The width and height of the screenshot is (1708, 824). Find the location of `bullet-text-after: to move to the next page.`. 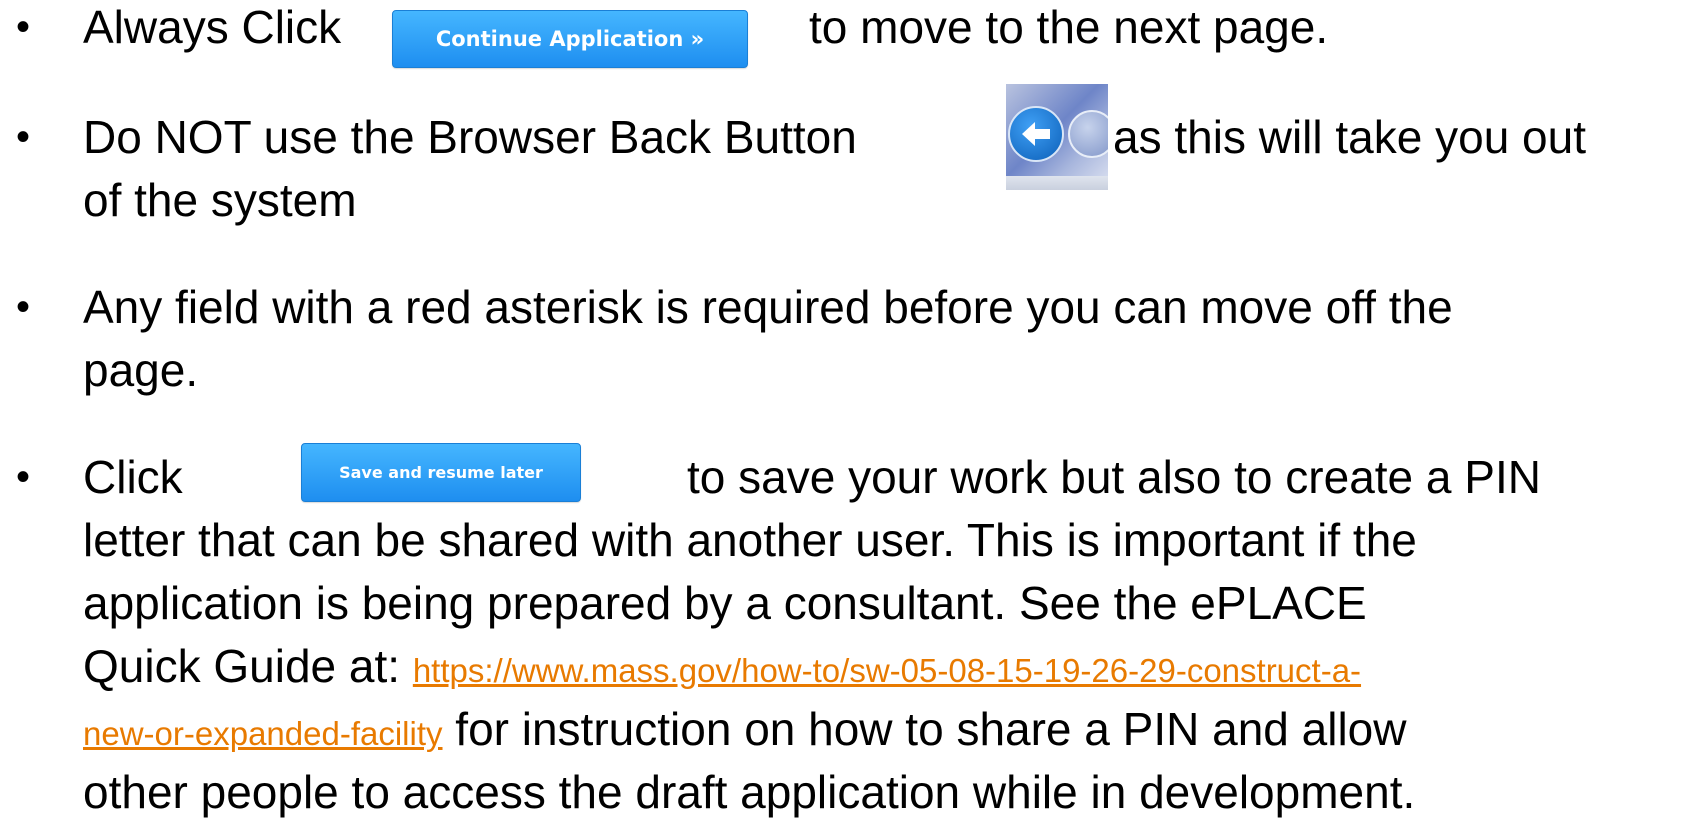

bullet-text-after: to move to the next page. is located at coordinates (1069, 27).